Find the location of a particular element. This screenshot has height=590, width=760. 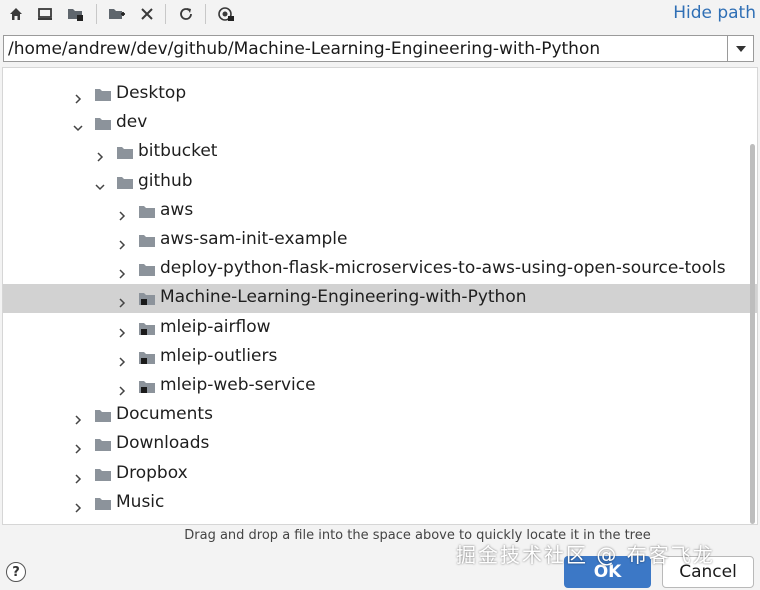

tree-row: aws is located at coordinates (380, 211).